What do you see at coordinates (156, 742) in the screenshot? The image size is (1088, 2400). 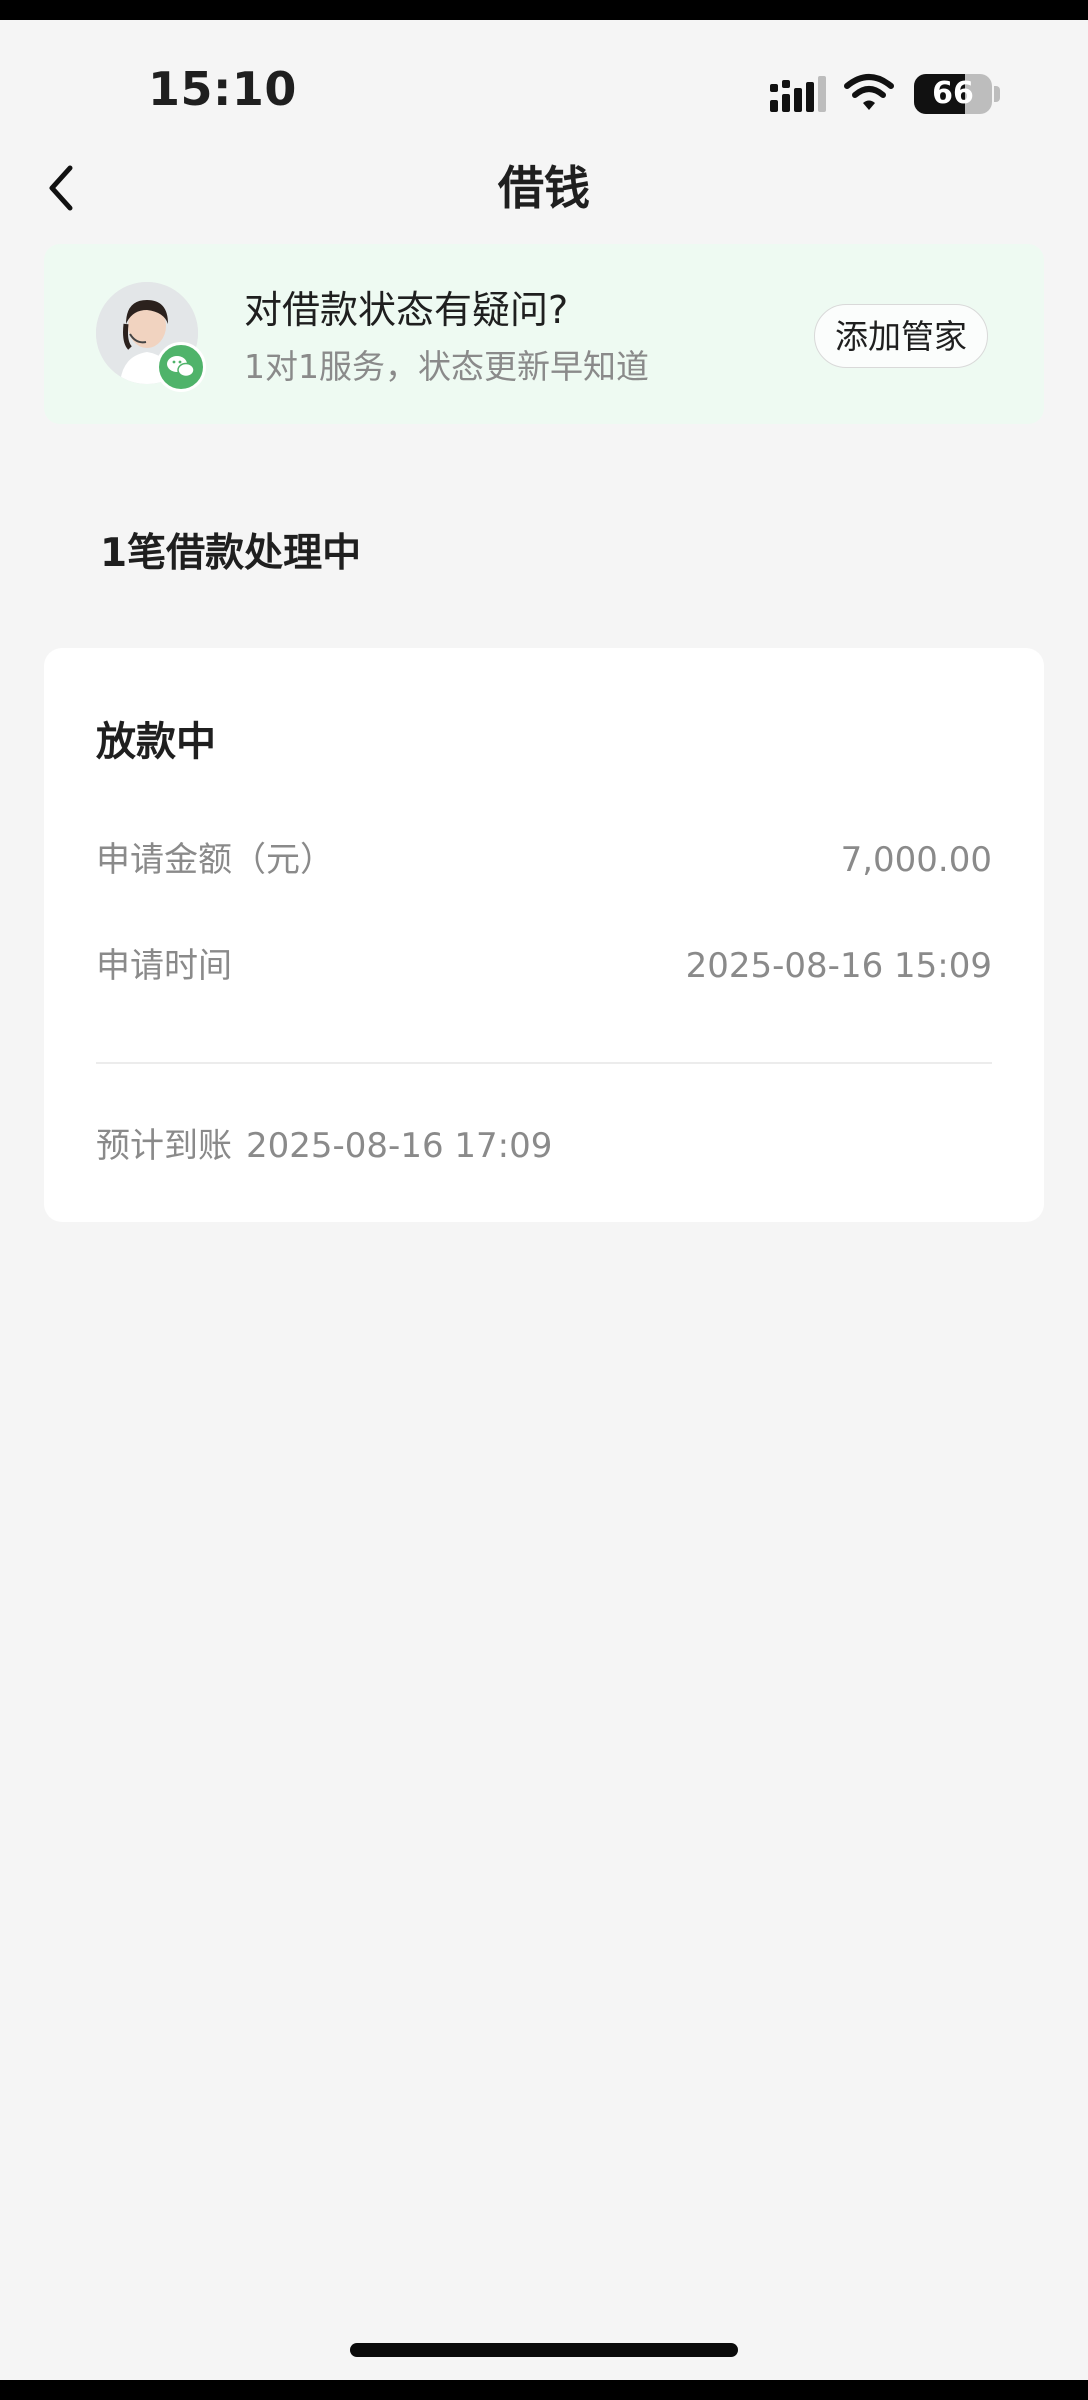 I see `loan-status: 放款中` at bounding box center [156, 742].